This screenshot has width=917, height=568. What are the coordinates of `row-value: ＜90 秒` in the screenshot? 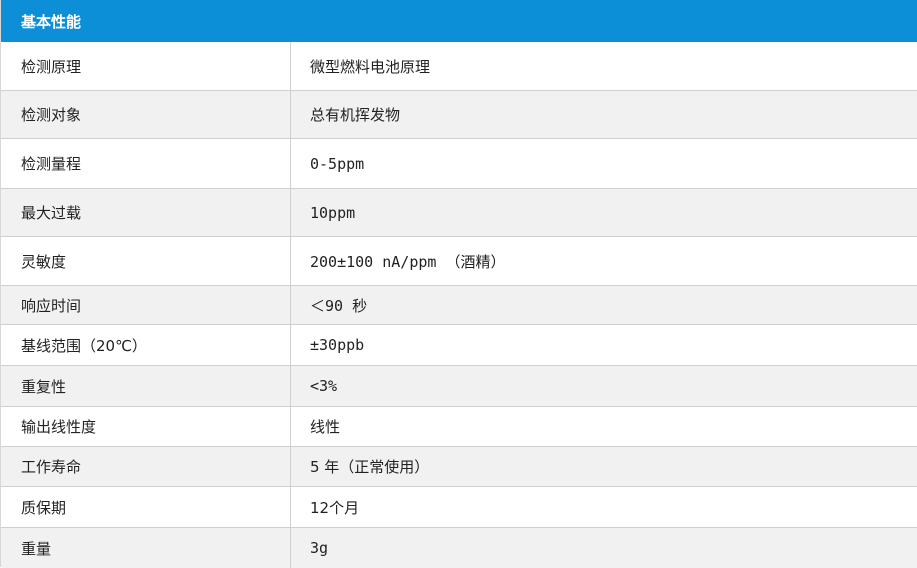 It's located at (339, 305).